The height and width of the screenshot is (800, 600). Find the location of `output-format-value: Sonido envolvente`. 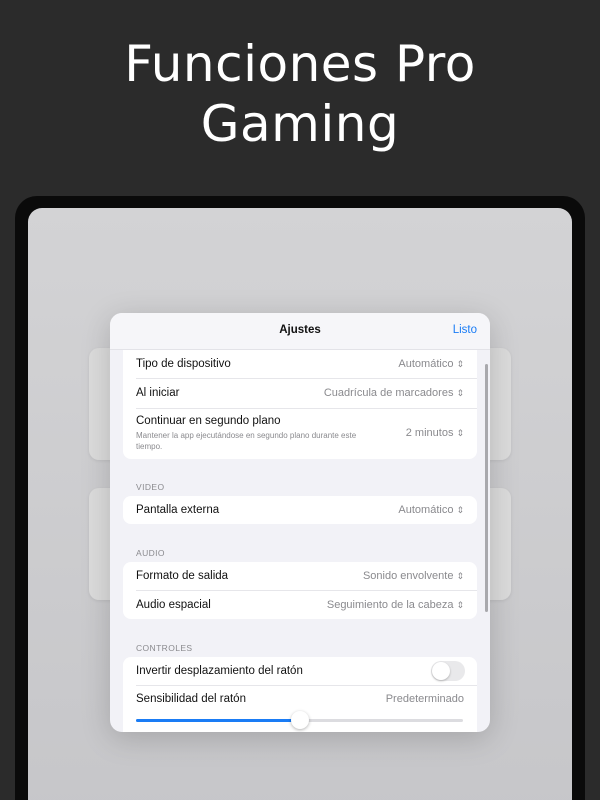

output-format-value: Sonido envolvente is located at coordinates (408, 576).